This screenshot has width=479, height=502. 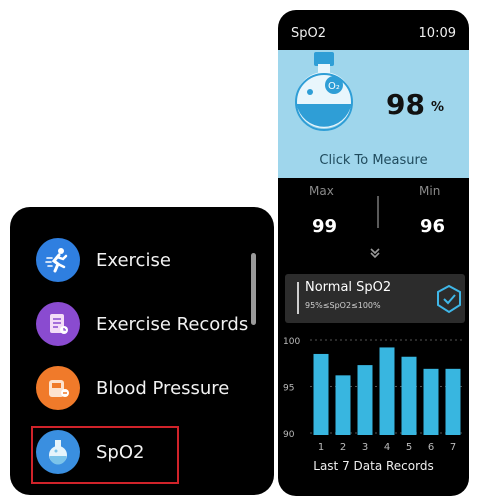 What do you see at coordinates (387, 447) in the screenshot?
I see `x-tick-label: 4` at bounding box center [387, 447].